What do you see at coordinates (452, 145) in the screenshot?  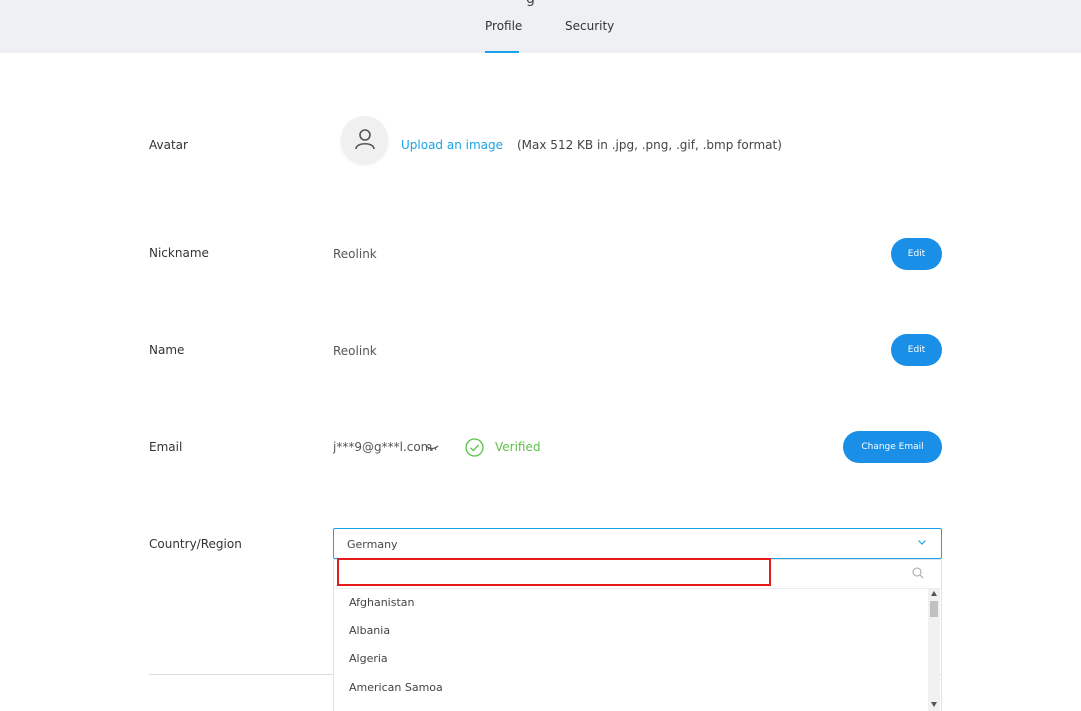 I see `upload-image-link: Upload an image` at bounding box center [452, 145].